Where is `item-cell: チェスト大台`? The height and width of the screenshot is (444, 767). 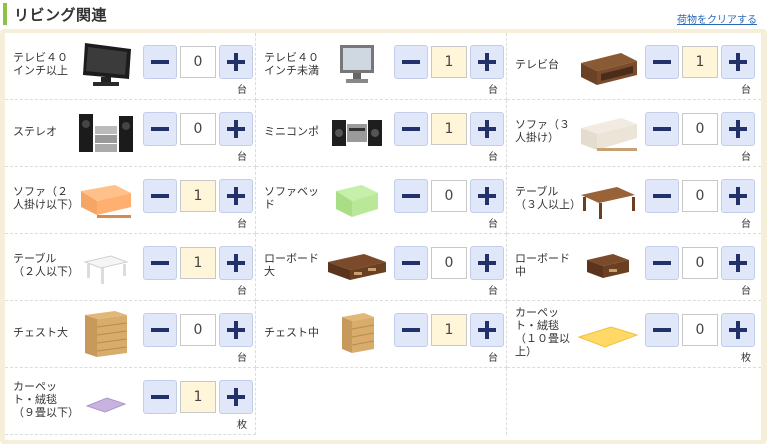
item-cell: チェスト大台 is located at coordinates (130, 334).